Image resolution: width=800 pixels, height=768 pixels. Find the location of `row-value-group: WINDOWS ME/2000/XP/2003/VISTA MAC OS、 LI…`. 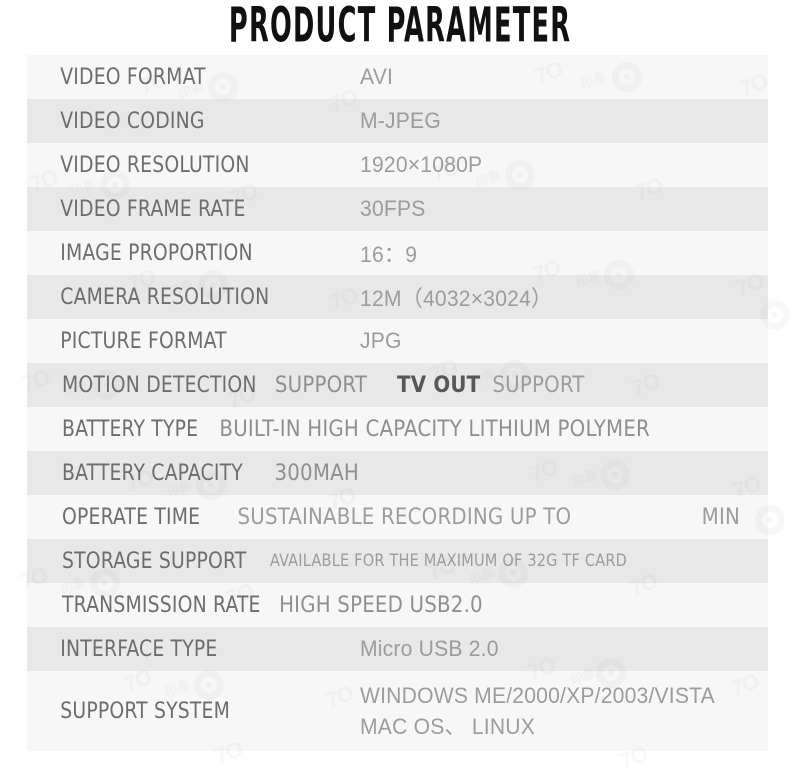

row-value-group: WINDOWS ME/2000/XP/2003/VISTA MAC OS、 LI… is located at coordinates (564, 711).